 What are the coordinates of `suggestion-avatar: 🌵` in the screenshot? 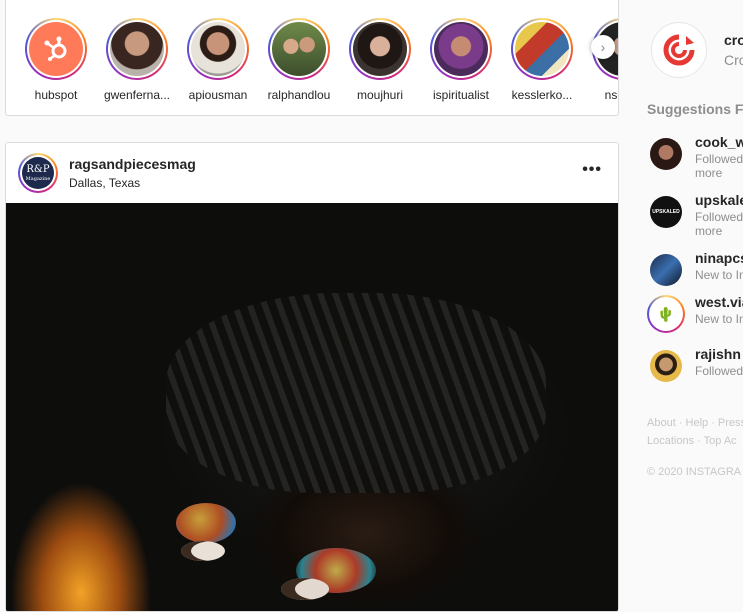 It's located at (666, 314).